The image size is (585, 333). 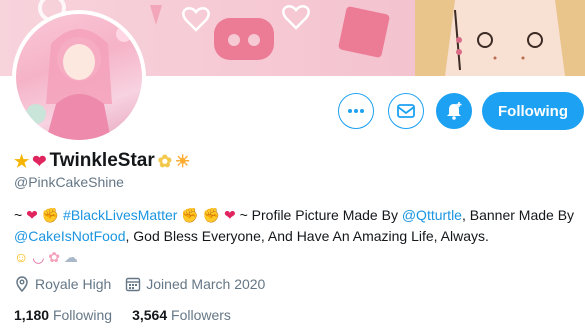 I want to click on followers-count-link: 3,564 Followers, so click(x=181, y=315).